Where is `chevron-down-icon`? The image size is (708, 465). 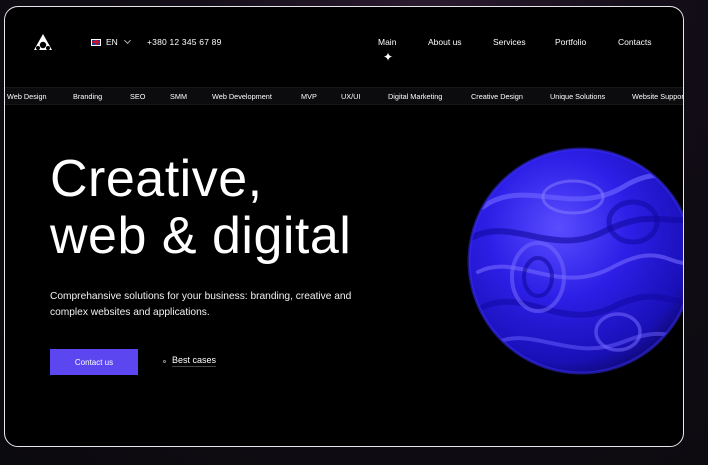 chevron-down-icon is located at coordinates (127, 40).